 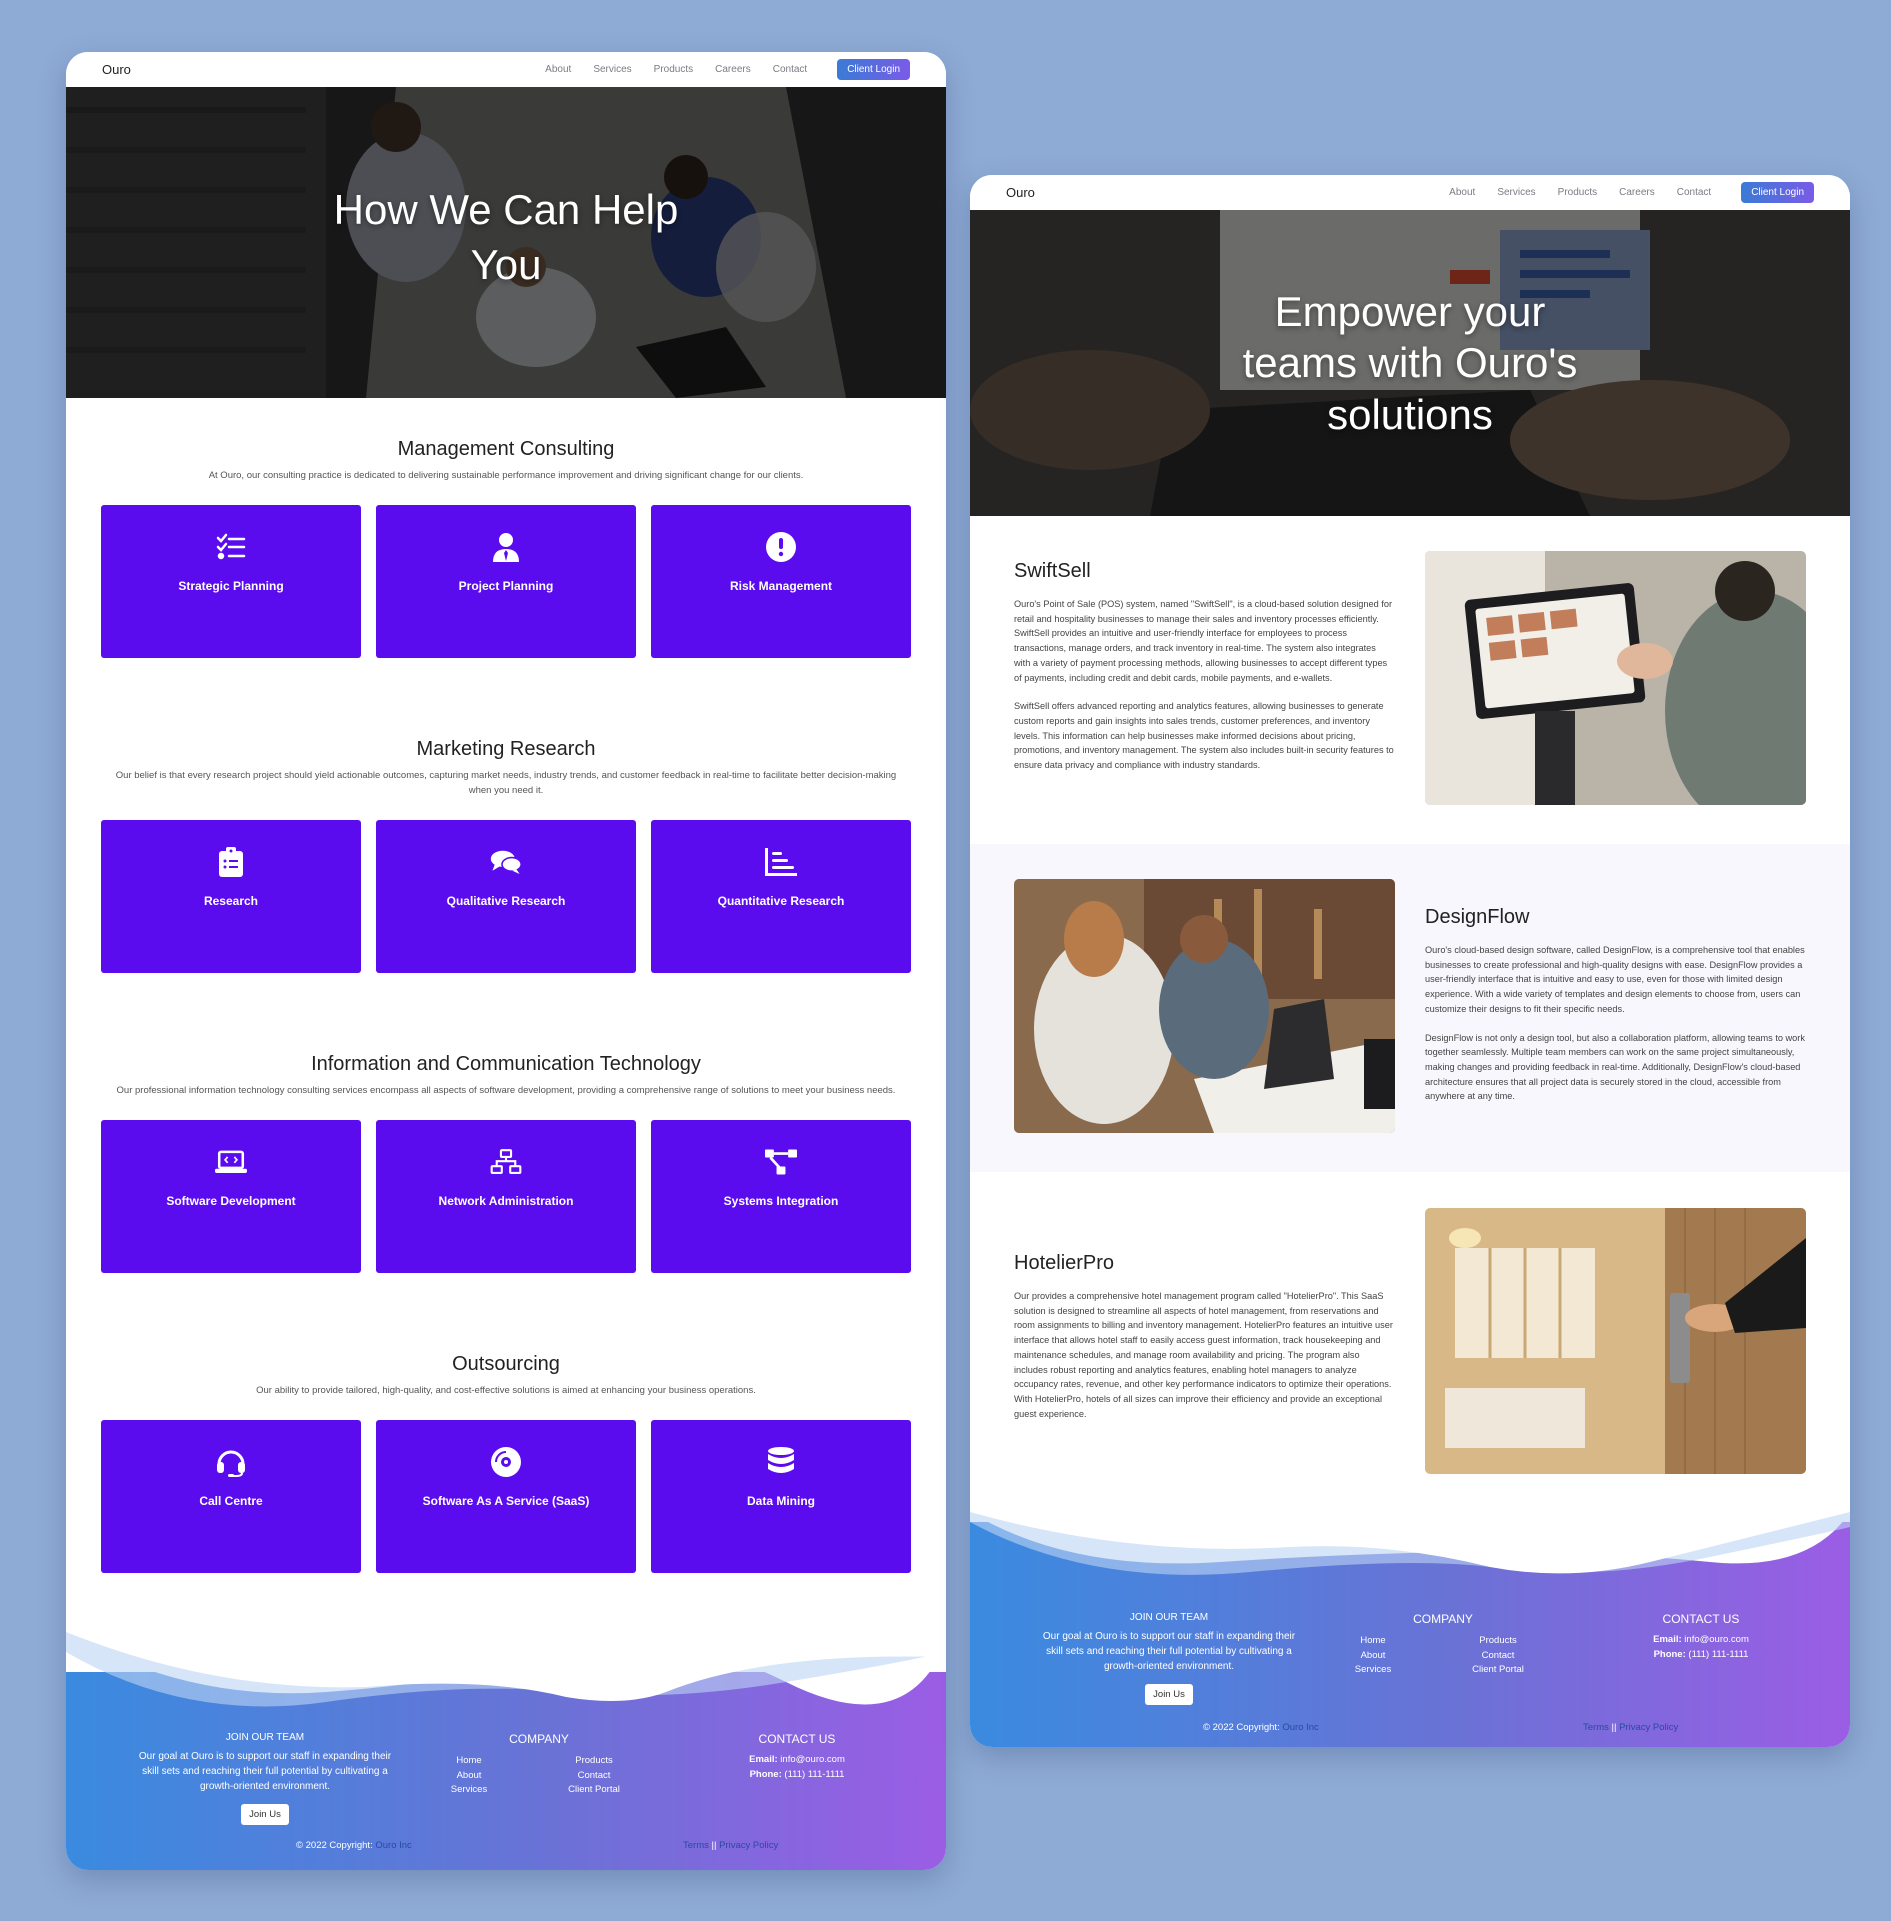 I want to click on card-software-development: Software Development, so click(x=231, y=1196).